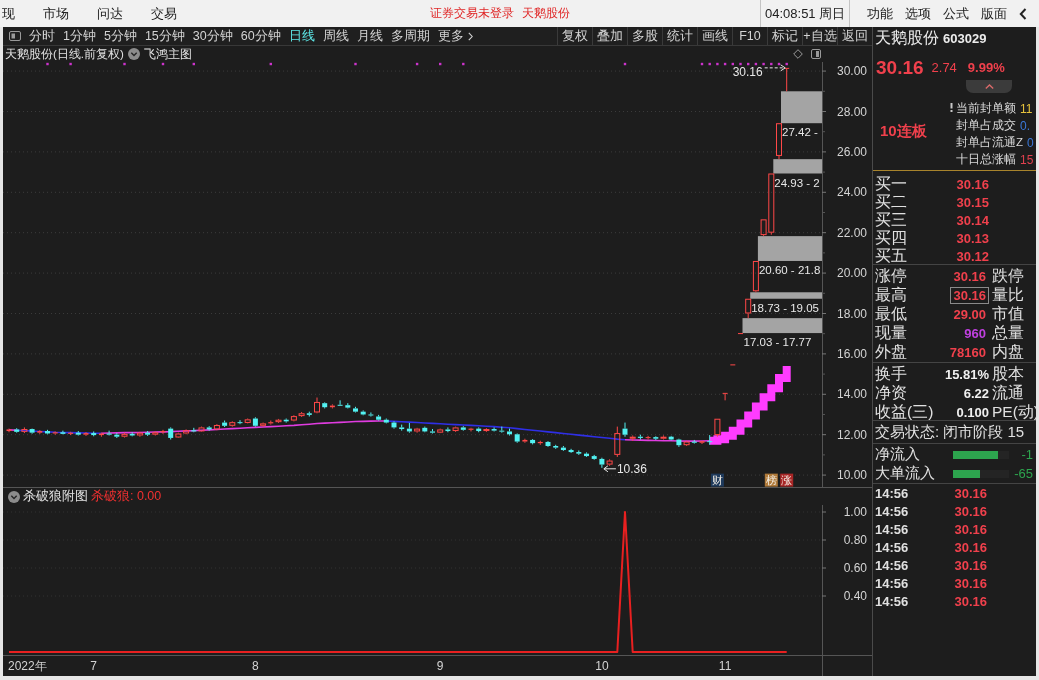 The height and width of the screenshot is (680, 1039). I want to click on stat-label: 最高, so click(891, 295).